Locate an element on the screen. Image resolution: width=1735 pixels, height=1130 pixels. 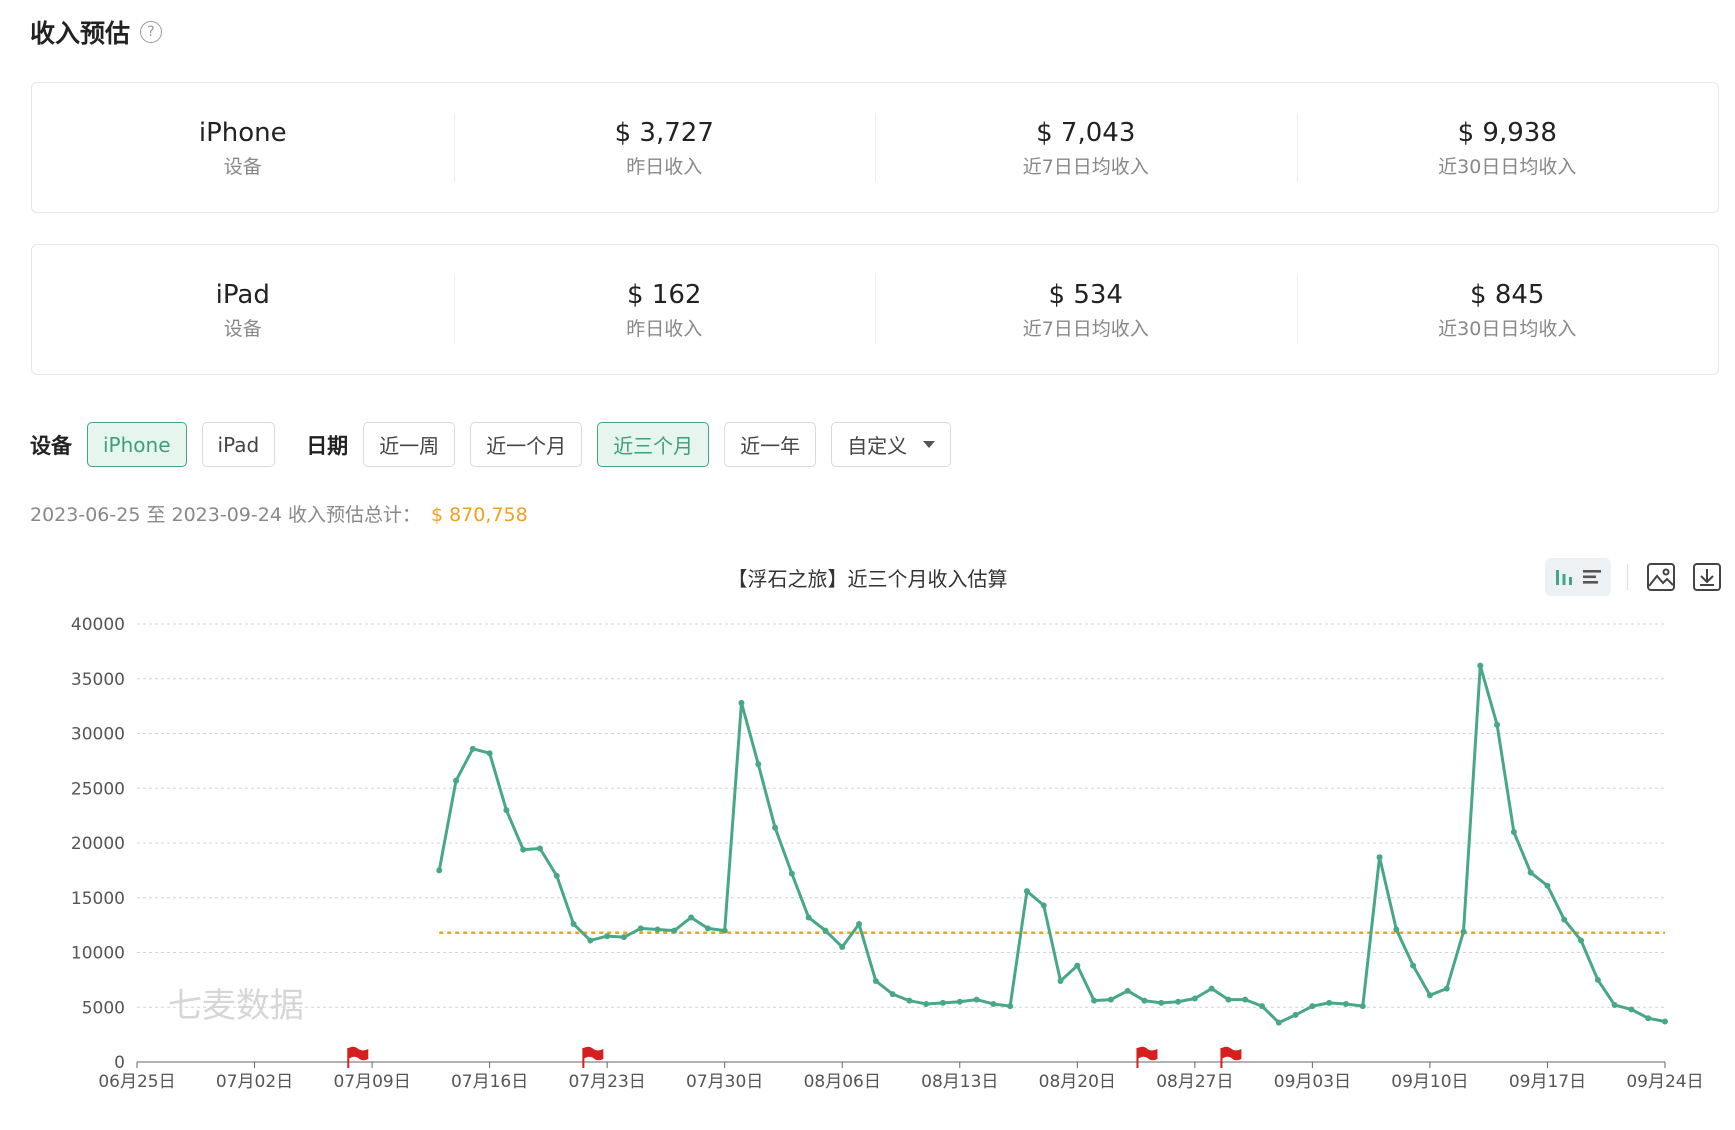
yesterday-revenue: $ 162 is located at coordinates (664, 295).